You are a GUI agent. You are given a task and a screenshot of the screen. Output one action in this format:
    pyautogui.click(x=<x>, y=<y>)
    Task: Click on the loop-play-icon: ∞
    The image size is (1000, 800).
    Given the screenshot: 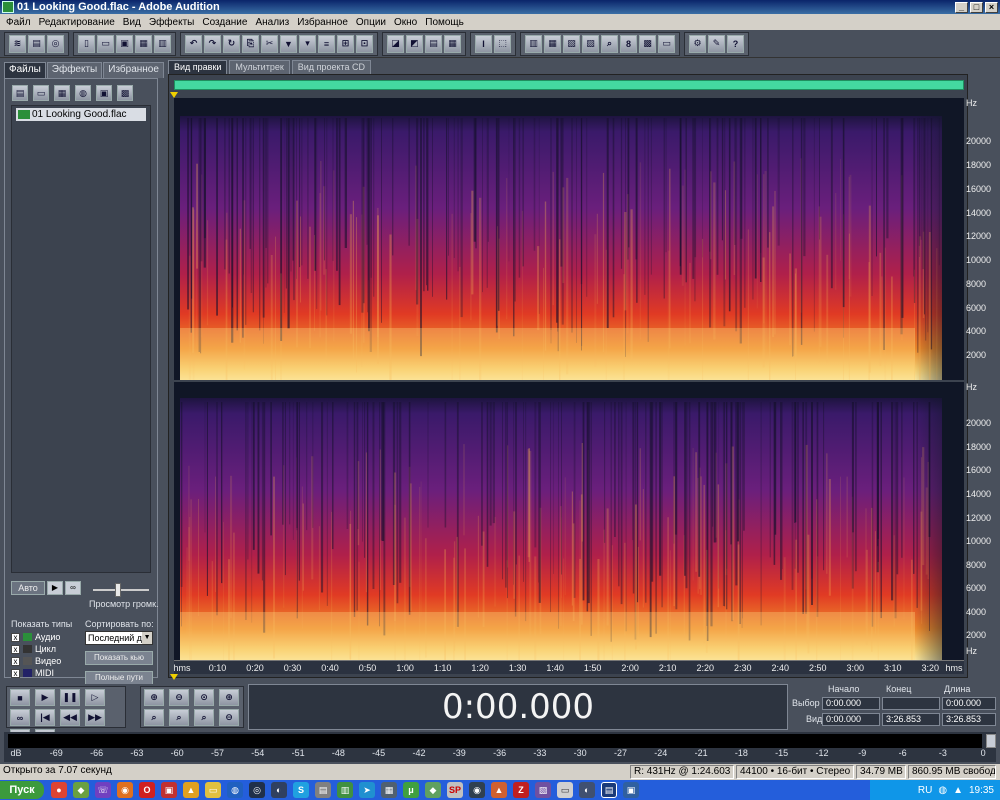 What is the action you would take?
    pyautogui.click(x=20, y=717)
    